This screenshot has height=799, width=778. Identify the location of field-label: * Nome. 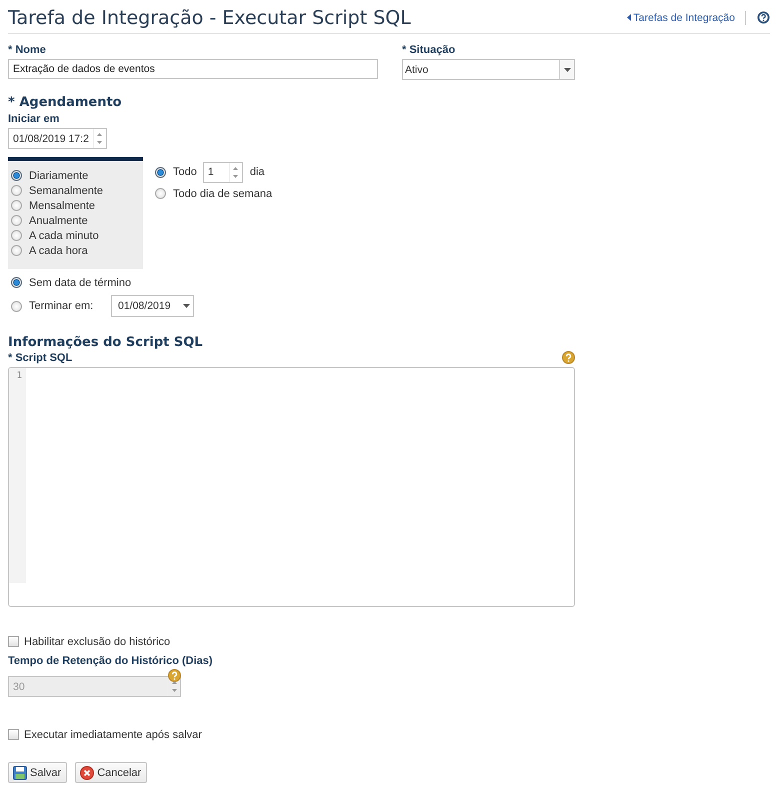
(27, 50).